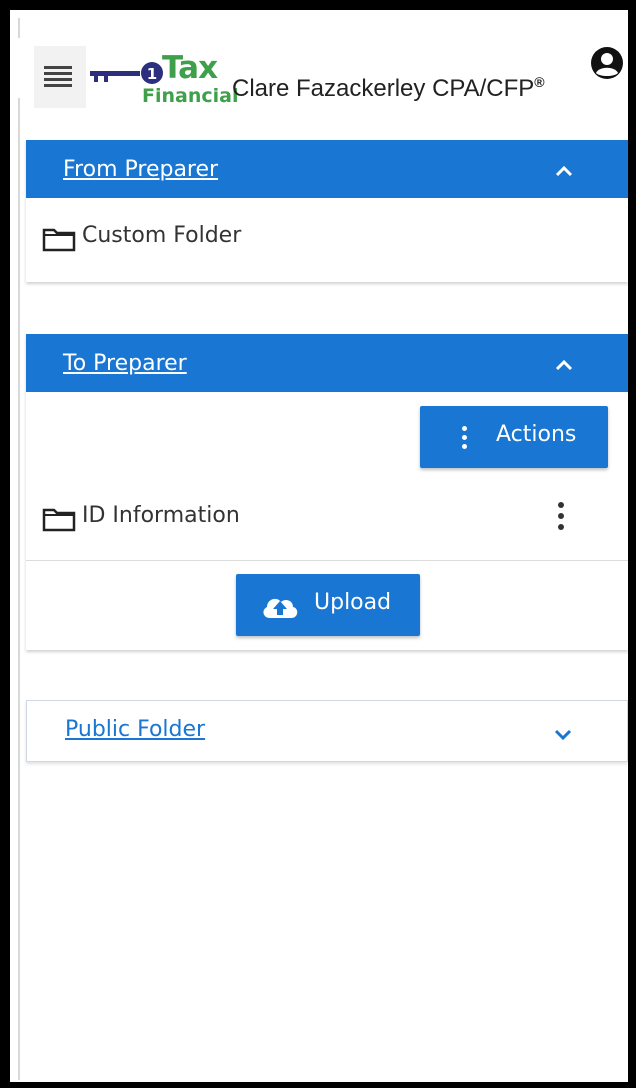 Image resolution: width=636 pixels, height=1088 pixels. What do you see at coordinates (190, 68) in the screenshot?
I see `logo-word-top: Tax` at bounding box center [190, 68].